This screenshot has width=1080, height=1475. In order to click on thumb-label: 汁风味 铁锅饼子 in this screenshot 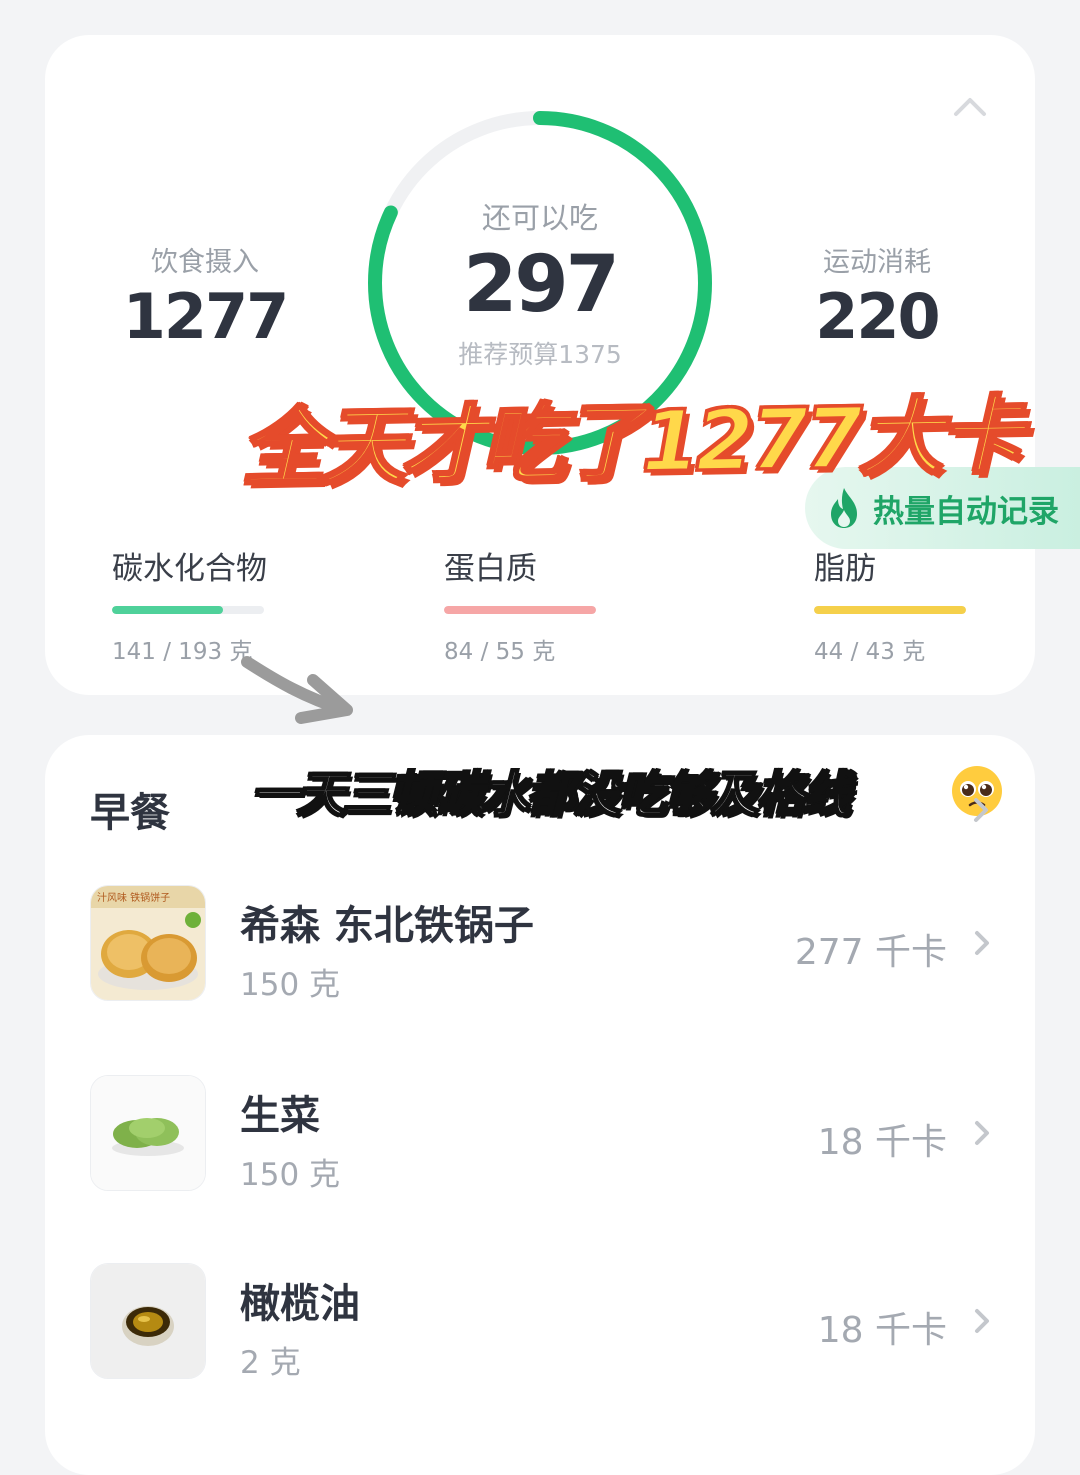, I will do `click(133, 897)`.